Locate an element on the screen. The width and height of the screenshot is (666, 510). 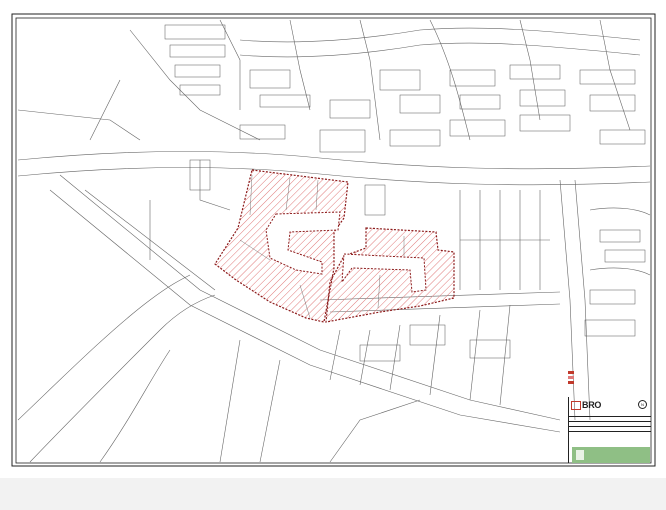
logo-icon is located at coordinates (576, 405).